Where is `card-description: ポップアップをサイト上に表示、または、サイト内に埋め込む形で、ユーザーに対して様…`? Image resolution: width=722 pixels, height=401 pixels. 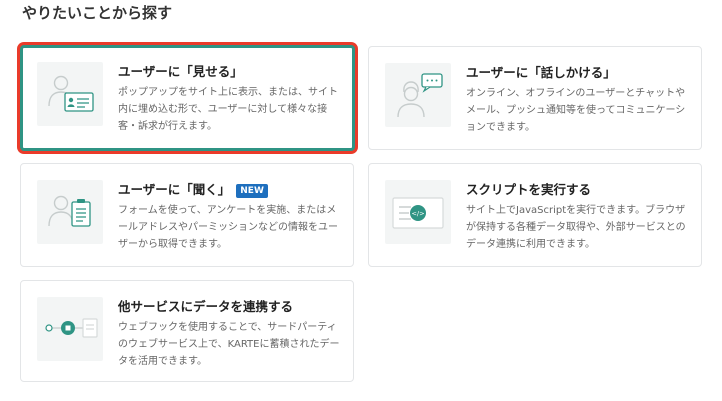
card-description: ポップアップをサイト上に表示、または、サイト内に埋め込む形で、ユーザーに対して様… is located at coordinates (228, 109).